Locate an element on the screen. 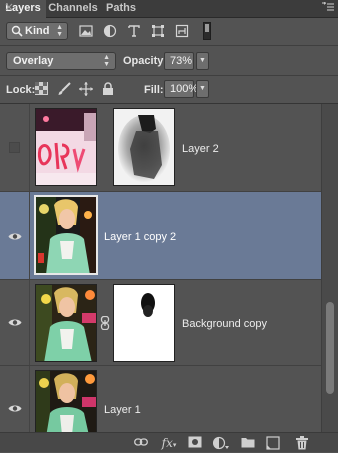 The width and height of the screenshot is (338, 453). link-layers-icon is located at coordinates (141, 443).